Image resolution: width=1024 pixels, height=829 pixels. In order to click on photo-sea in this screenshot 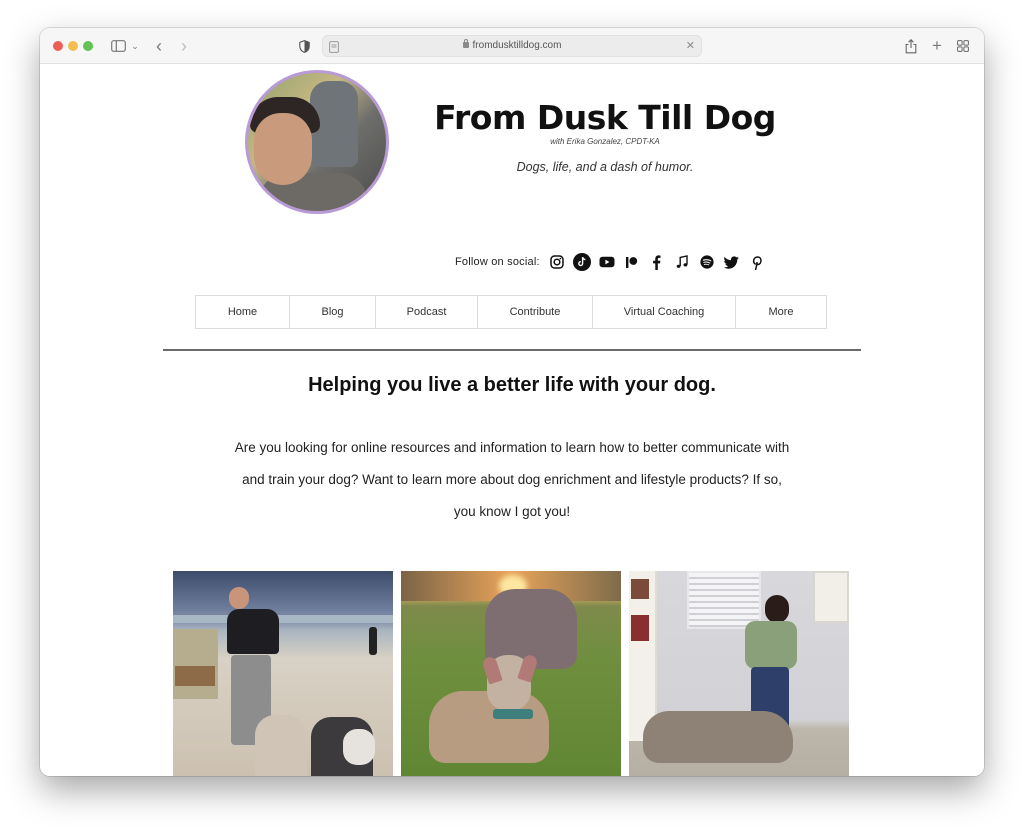, I will do `click(283, 619)`.